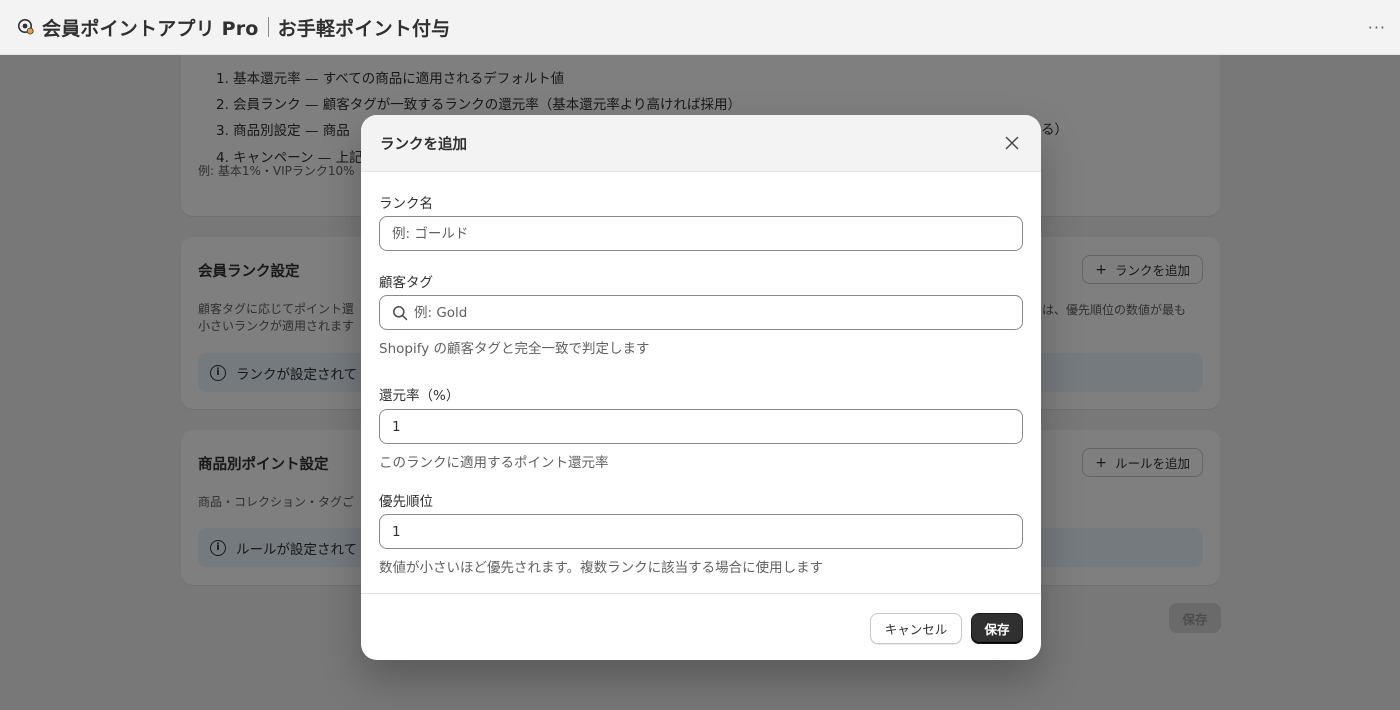  What do you see at coordinates (364, 28) in the screenshot?
I see `page-title: お手軽ポイント付与` at bounding box center [364, 28].